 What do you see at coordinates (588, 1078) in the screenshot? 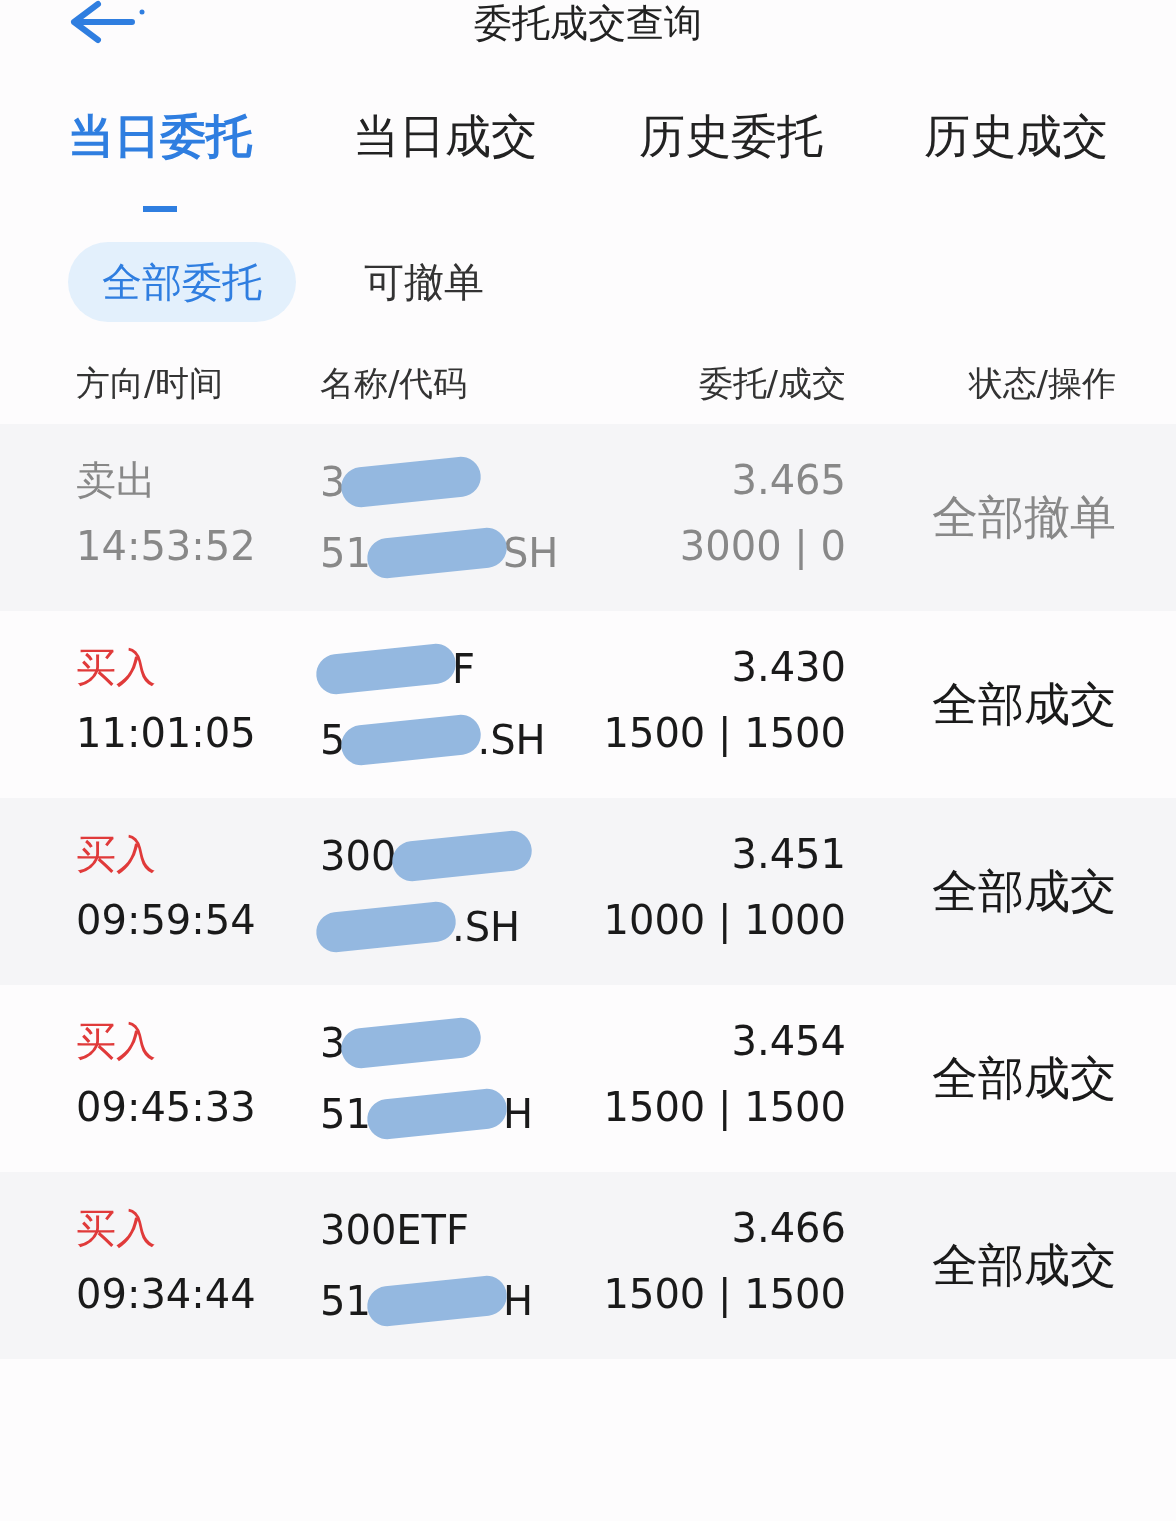
I see `order-row: 买入 09:45:33 3 51 H 3.454 1500 | 1500 全部成交` at bounding box center [588, 1078].